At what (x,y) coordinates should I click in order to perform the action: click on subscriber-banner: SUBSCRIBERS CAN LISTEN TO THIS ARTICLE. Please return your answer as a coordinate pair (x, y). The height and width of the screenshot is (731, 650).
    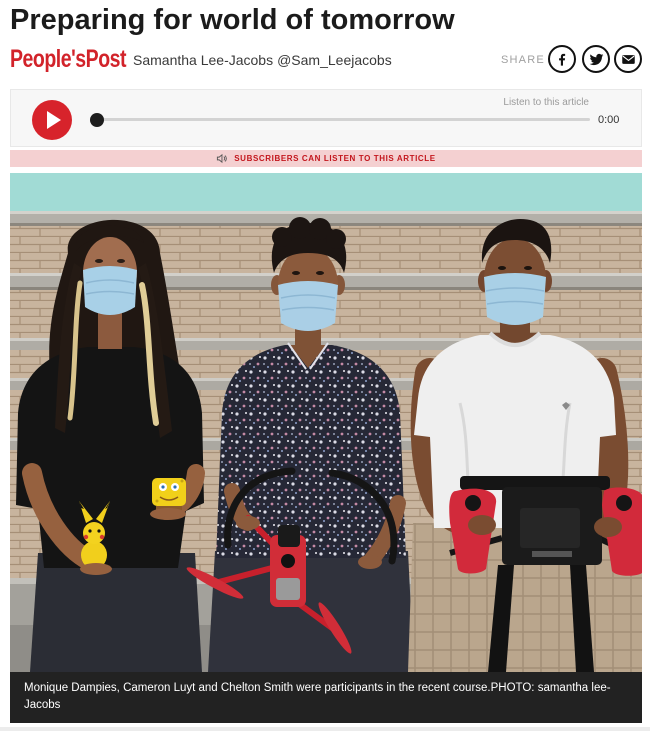
    Looking at the image, I should click on (326, 158).